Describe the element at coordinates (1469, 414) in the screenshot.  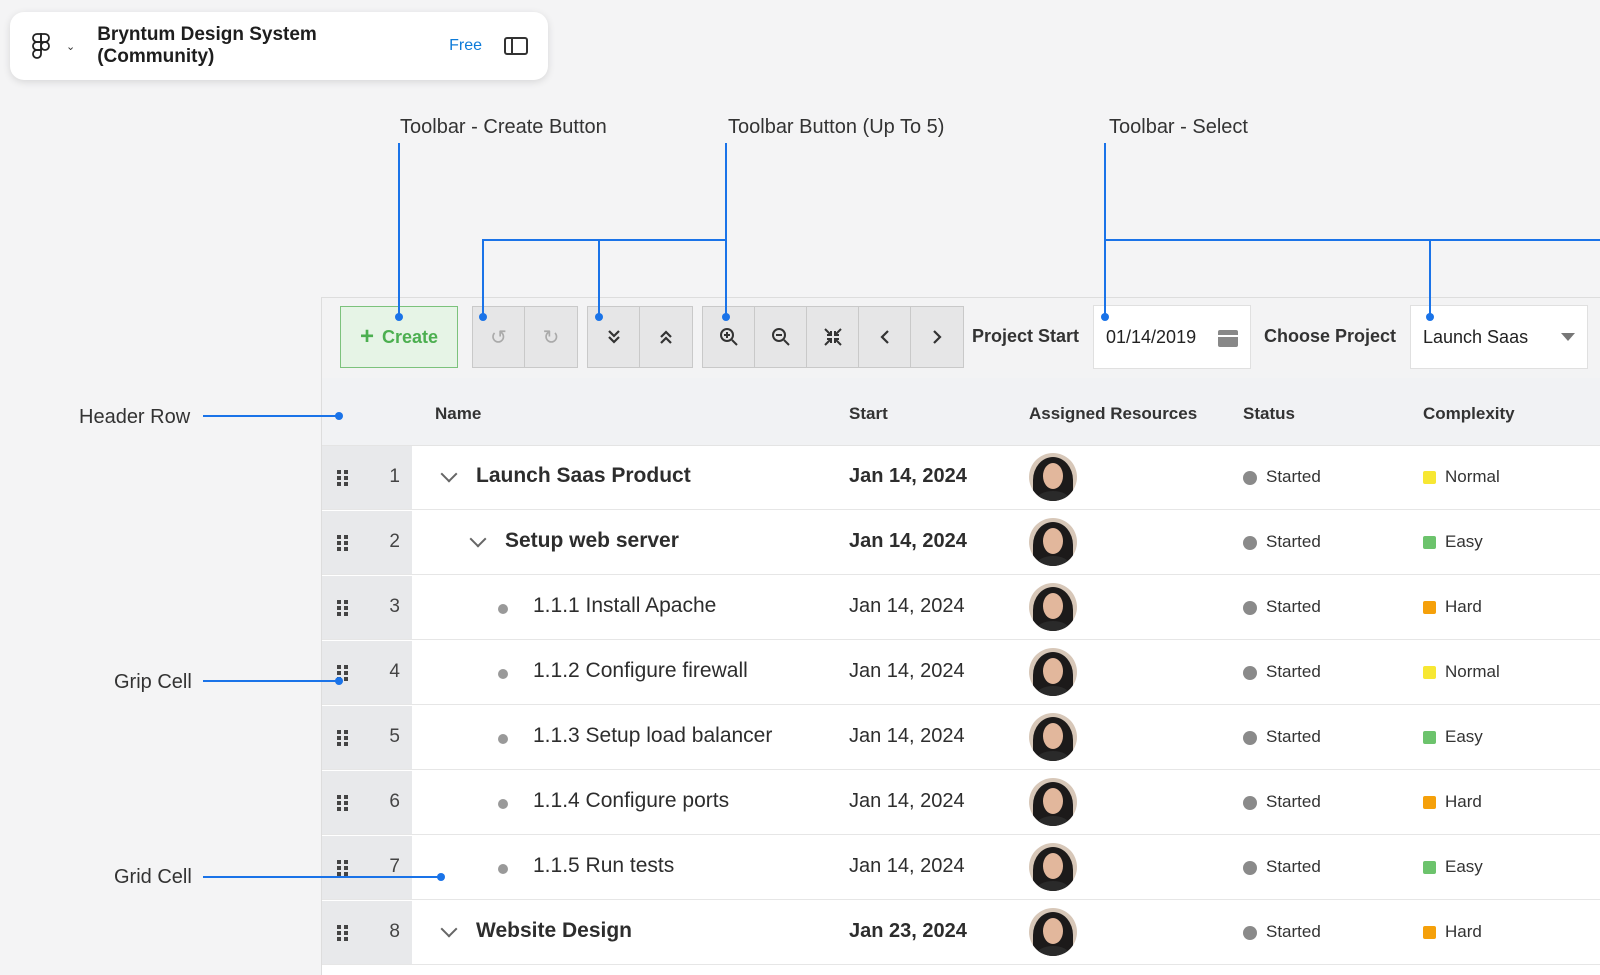
I see `column-header-complexity: Complexity` at that location.